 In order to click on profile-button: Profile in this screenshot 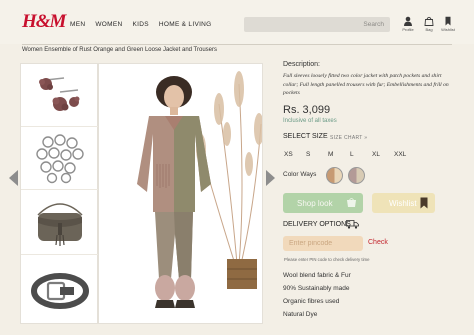, I will do `click(408, 24)`.